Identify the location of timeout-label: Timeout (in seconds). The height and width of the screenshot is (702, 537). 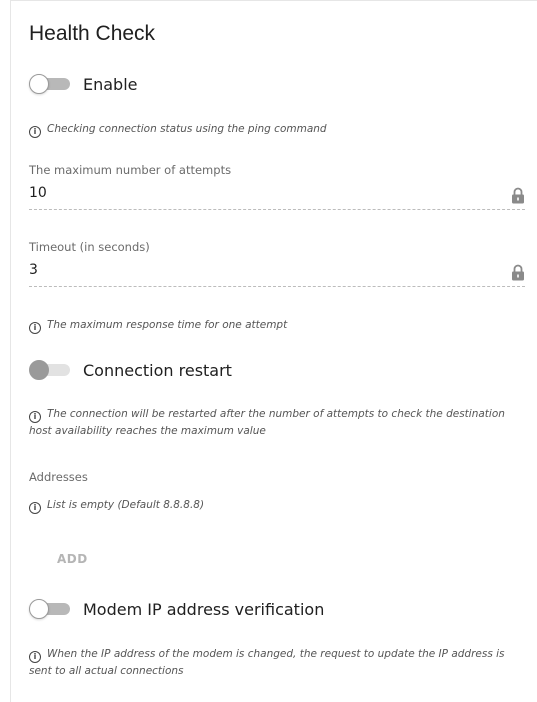
(89, 247).